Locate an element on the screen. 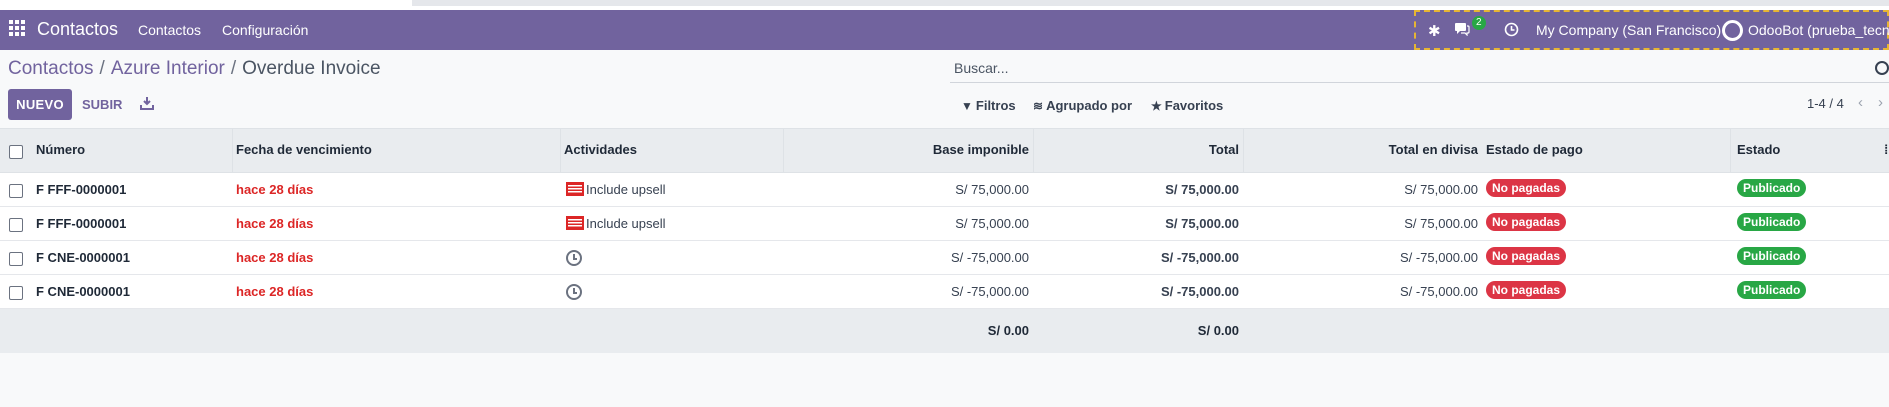 This screenshot has height=407, width=1889. star-icon: ★ is located at coordinates (1156, 106).